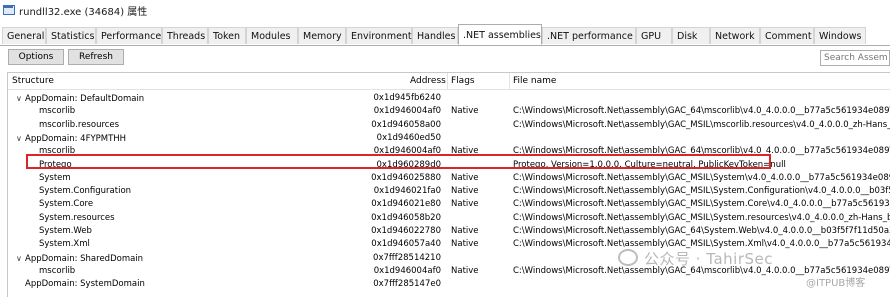 The image size is (890, 297). I want to click on tab-general: General, so click(24, 35).